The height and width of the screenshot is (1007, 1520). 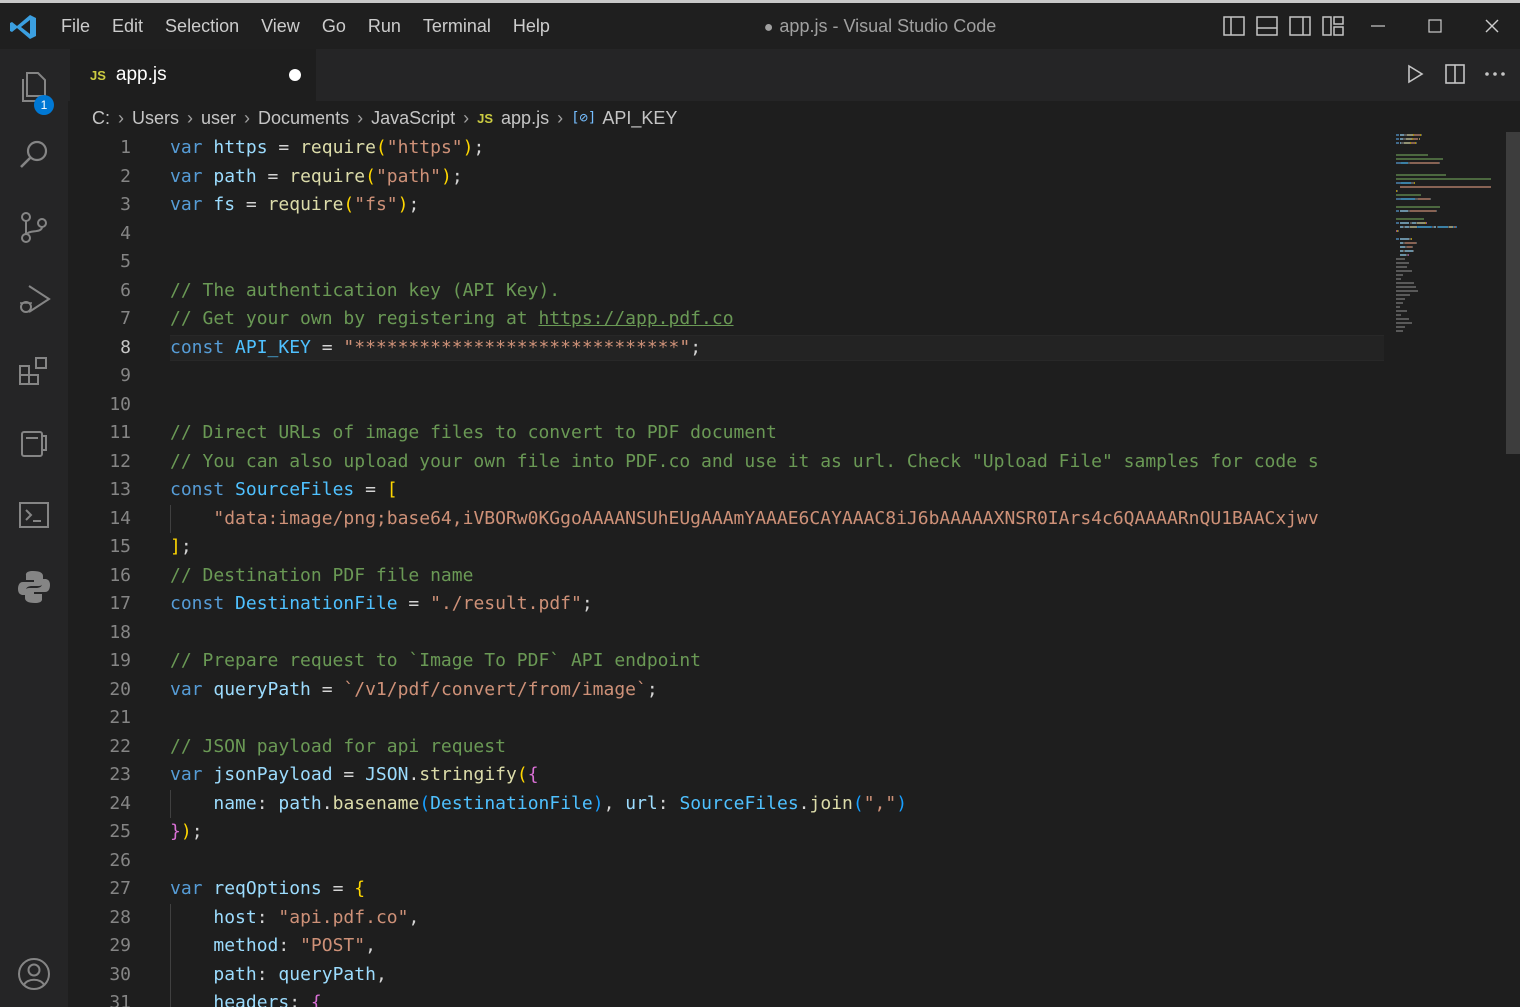 What do you see at coordinates (511, 803) in the screenshot?
I see `code-token: DestinationFile` at bounding box center [511, 803].